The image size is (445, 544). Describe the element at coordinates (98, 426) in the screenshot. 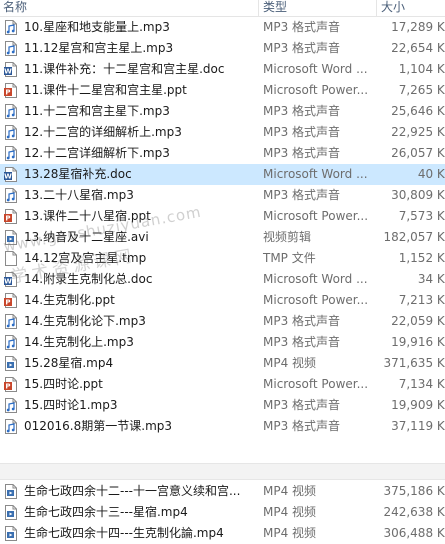

I see `file-name: 012016.8期第一节课.mp3` at that location.